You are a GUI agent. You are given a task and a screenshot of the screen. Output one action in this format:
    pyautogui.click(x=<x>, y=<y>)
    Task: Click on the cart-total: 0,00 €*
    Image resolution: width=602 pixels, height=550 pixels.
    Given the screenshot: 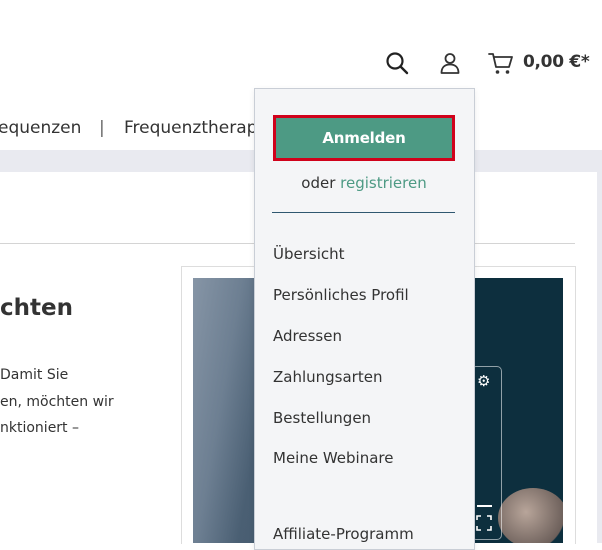 What is the action you would take?
    pyautogui.click(x=556, y=62)
    